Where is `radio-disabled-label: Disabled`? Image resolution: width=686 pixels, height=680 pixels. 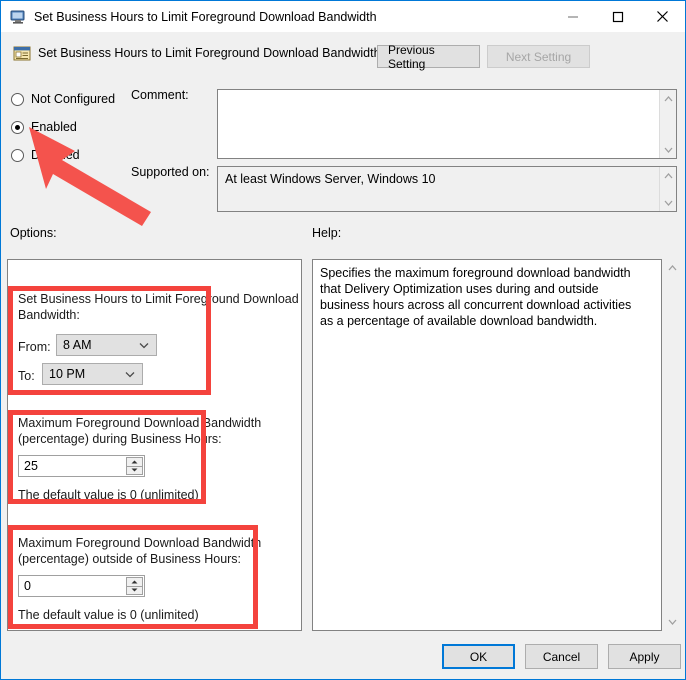
radio-disabled-label: Disabled is located at coordinates (55, 155).